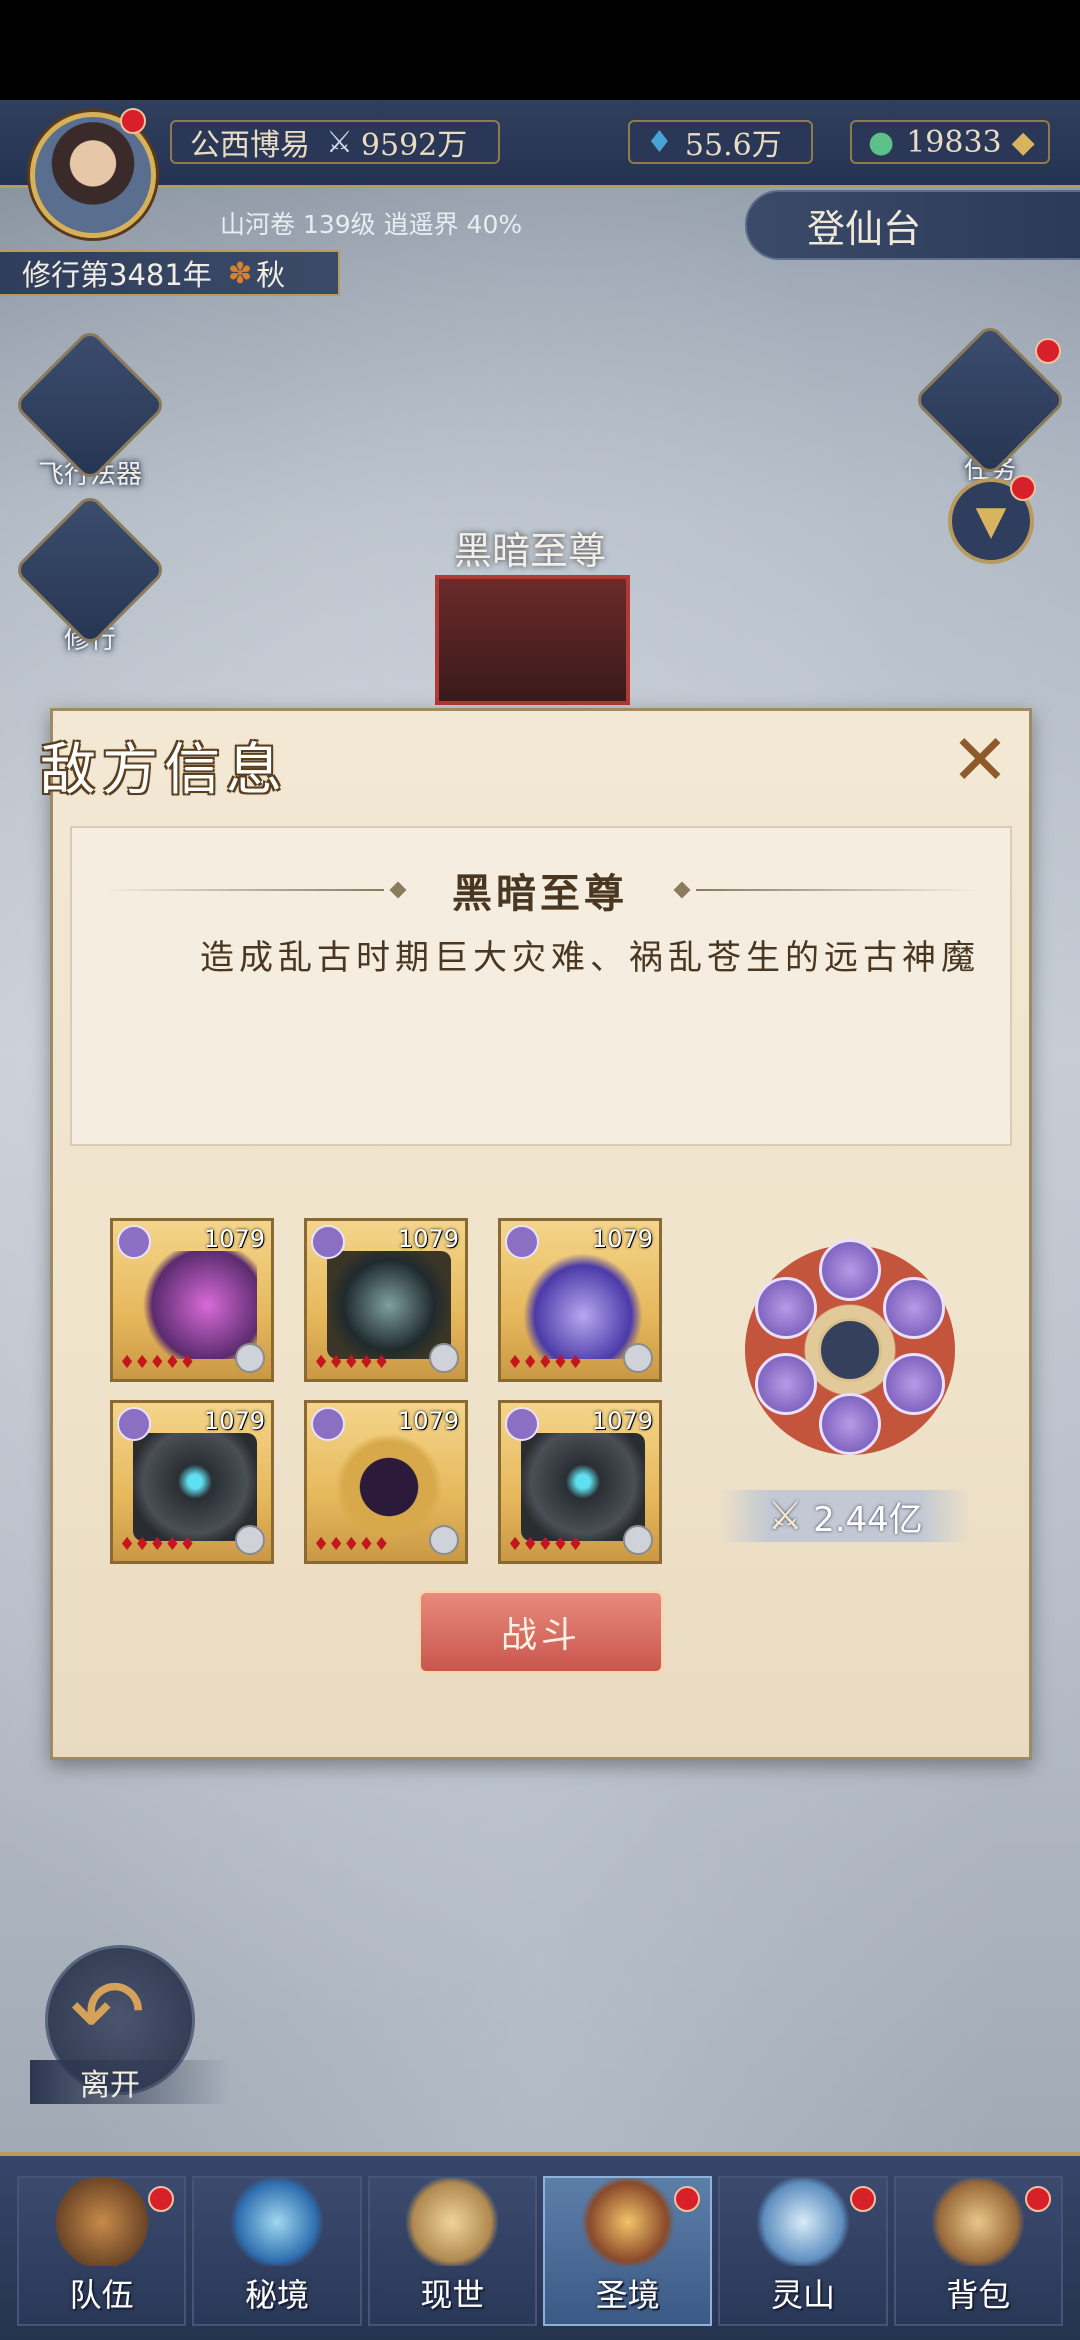 The image size is (1080, 2340). What do you see at coordinates (90, 574) in the screenshot?
I see `cultivate-button: 修行` at bounding box center [90, 574].